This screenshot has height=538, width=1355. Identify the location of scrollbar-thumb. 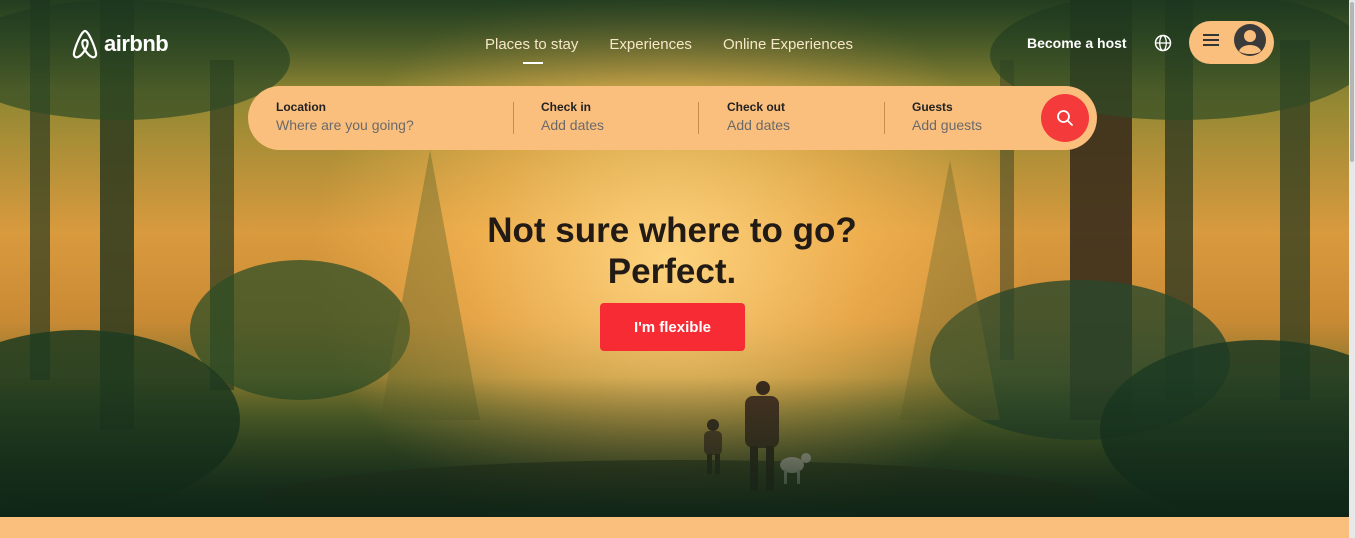
(1352, 82).